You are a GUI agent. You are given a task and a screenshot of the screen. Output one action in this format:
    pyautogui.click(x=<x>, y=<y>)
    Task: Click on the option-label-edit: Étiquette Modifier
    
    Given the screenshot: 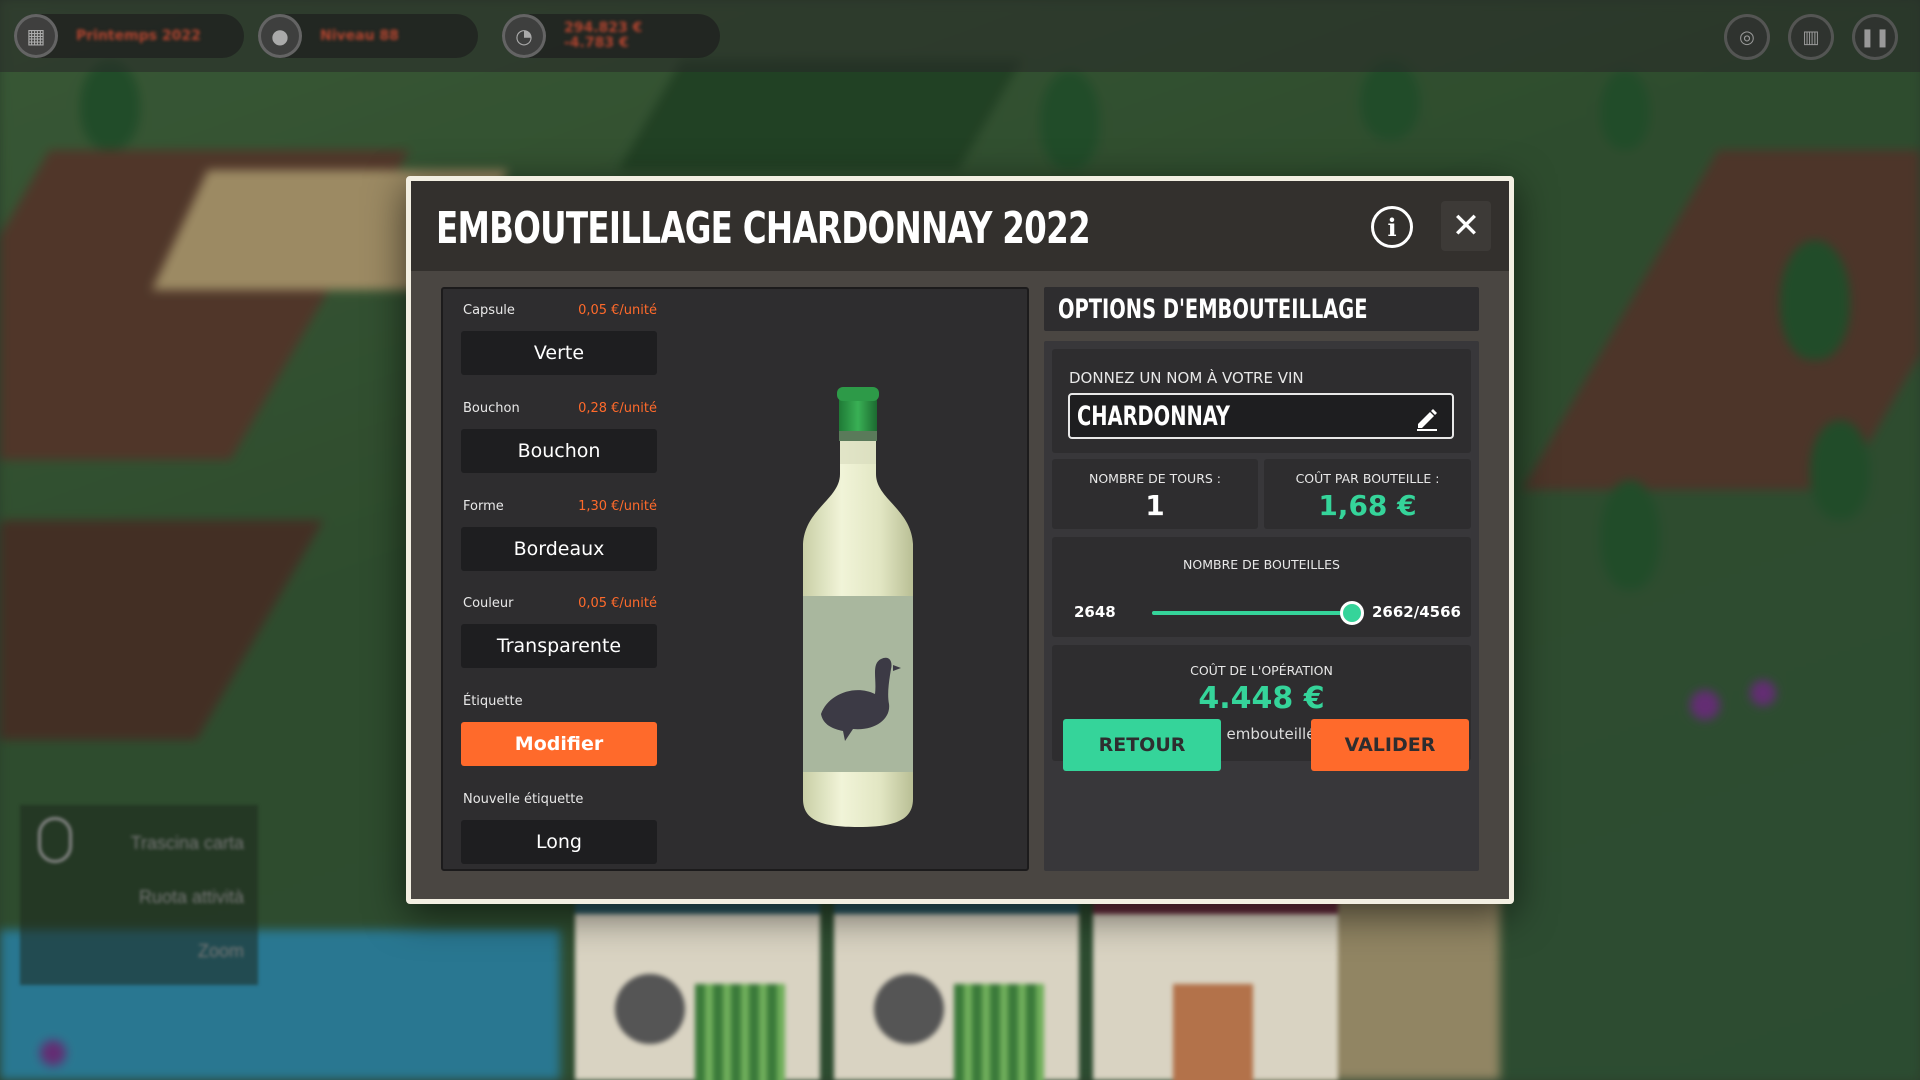 What is the action you would take?
    pyautogui.click(x=559, y=730)
    